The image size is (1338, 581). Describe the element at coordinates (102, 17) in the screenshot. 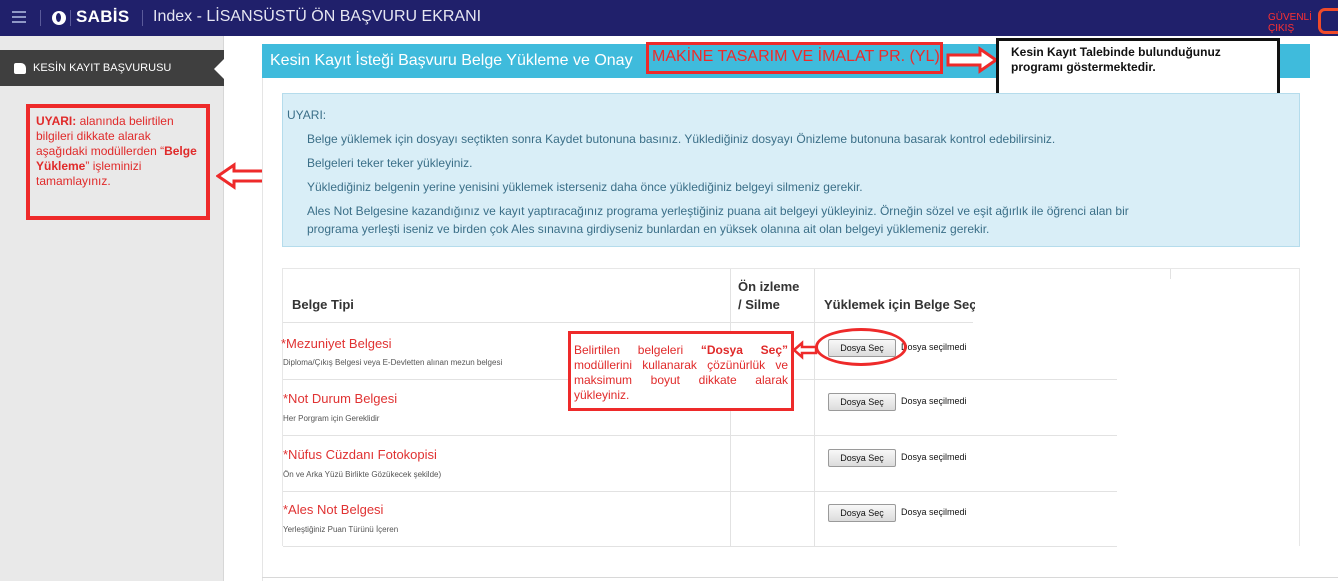

I see `brand-logo: SABİS` at that location.